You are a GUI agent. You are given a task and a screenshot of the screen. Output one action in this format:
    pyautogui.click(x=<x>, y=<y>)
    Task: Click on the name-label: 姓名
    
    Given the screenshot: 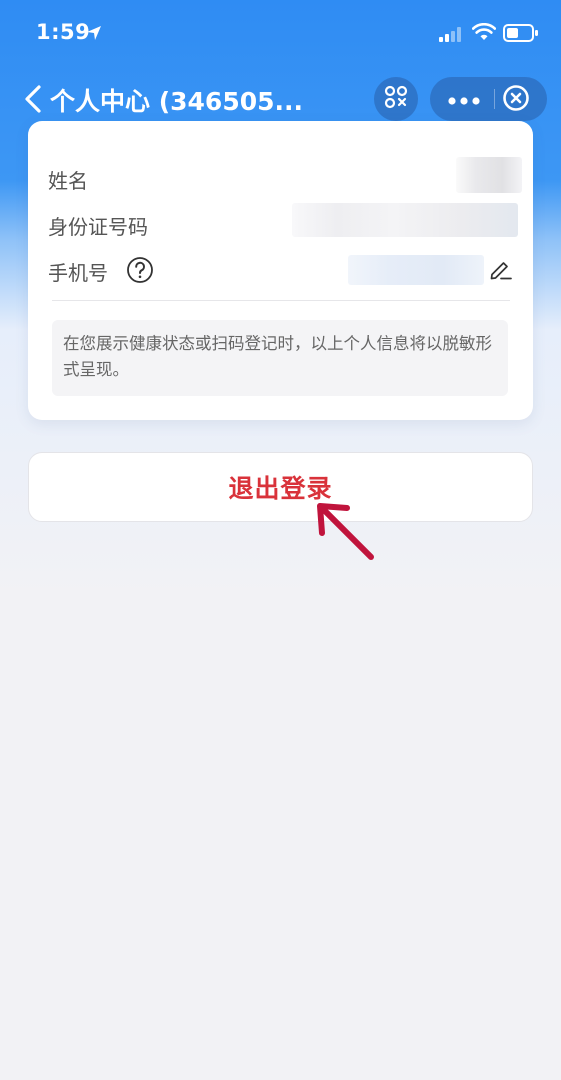 What is the action you would take?
    pyautogui.click(x=68, y=181)
    